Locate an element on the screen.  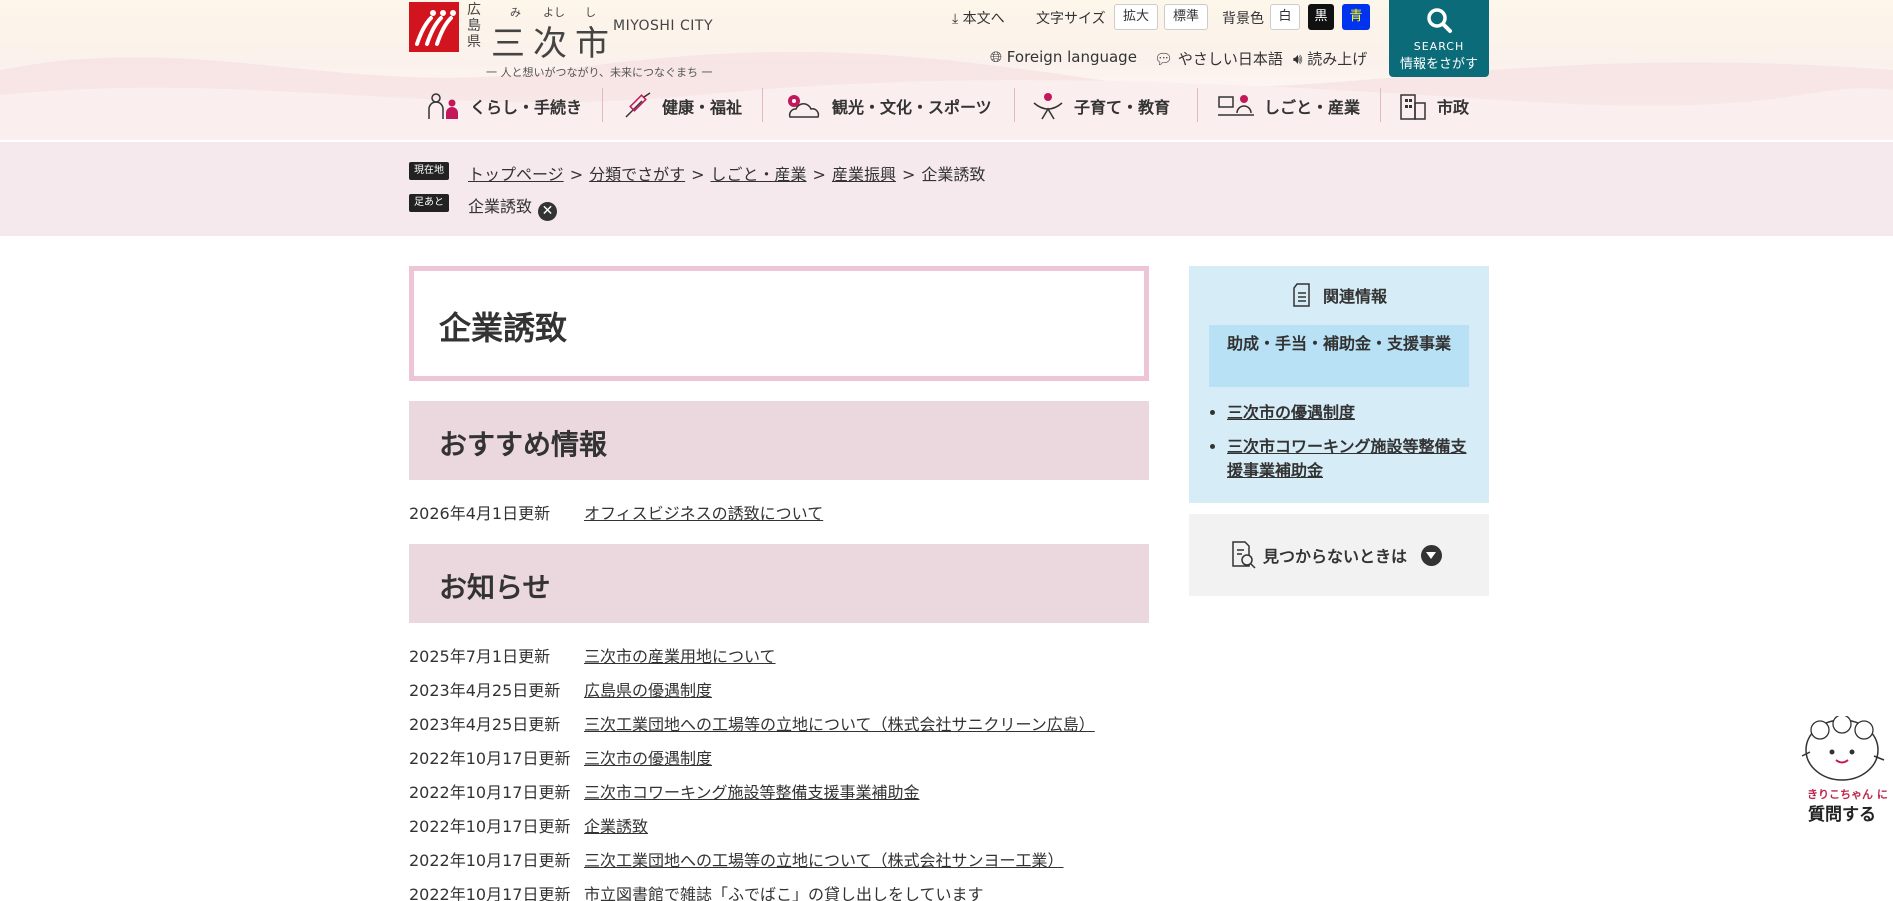
list-item: 三次市コワーキング施設等整備支援事業補助金 is located at coordinates (1352, 459).